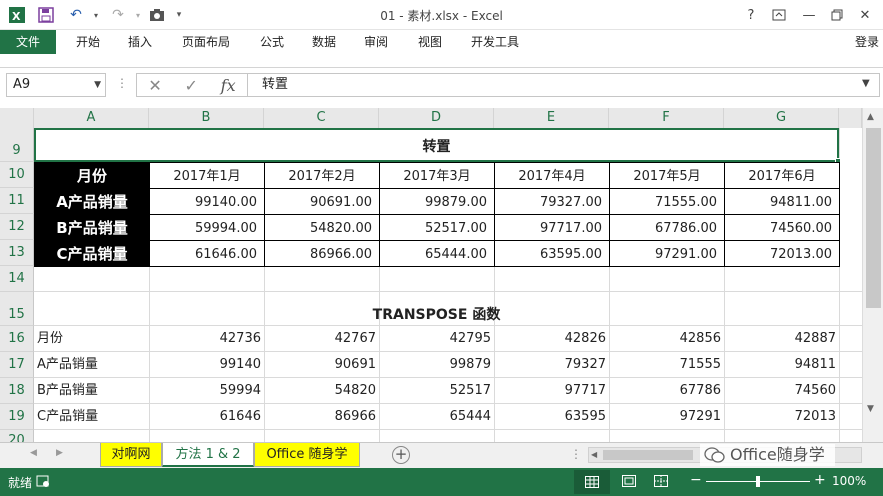 The image size is (883, 496). I want to click on table2-value-cell: 63595, so click(551, 417).